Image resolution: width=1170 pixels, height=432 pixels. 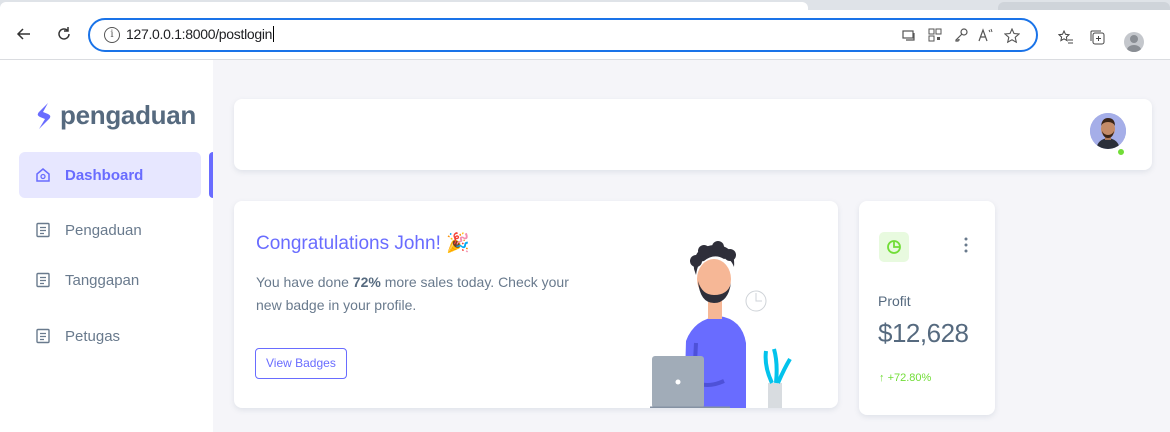 What do you see at coordinates (894, 247) in the screenshot?
I see `pie-chart-icon` at bounding box center [894, 247].